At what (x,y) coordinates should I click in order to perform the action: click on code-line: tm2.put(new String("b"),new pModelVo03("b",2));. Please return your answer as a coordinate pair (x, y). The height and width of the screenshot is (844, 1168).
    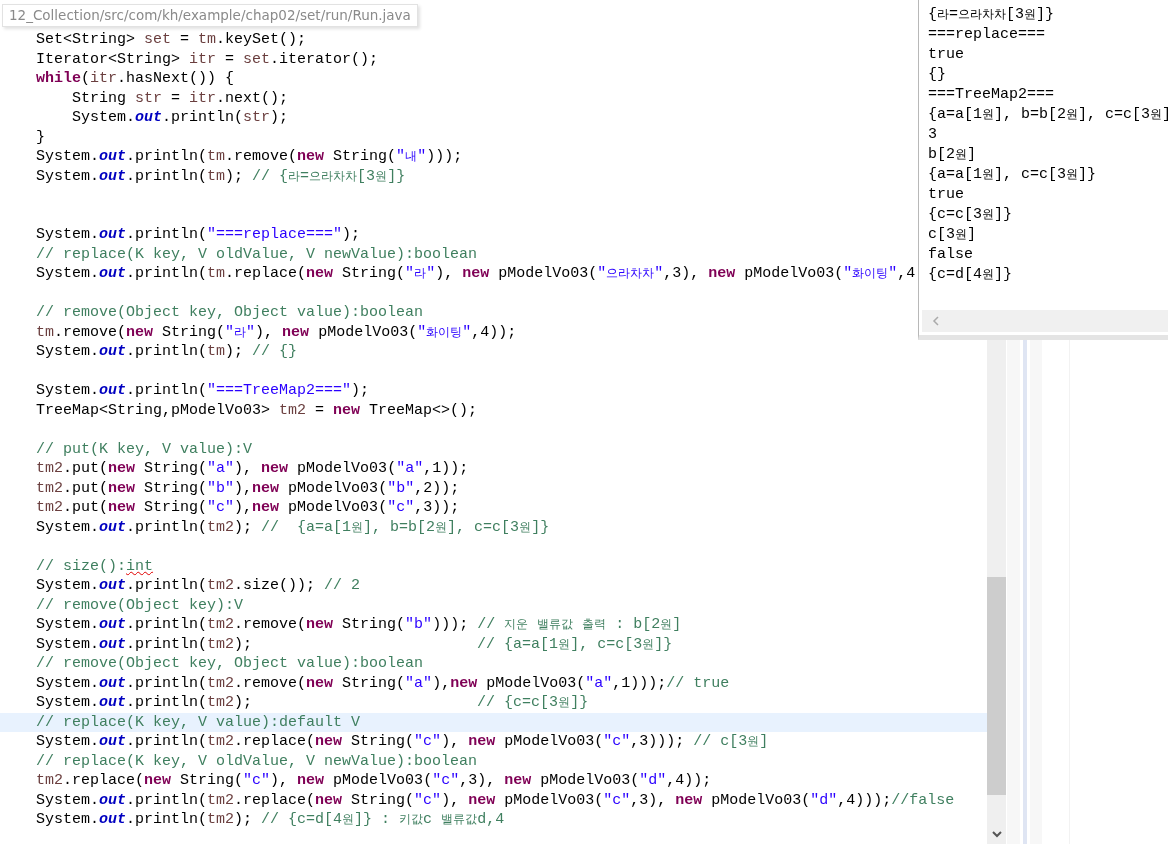
    Looking at the image, I should click on (248, 488).